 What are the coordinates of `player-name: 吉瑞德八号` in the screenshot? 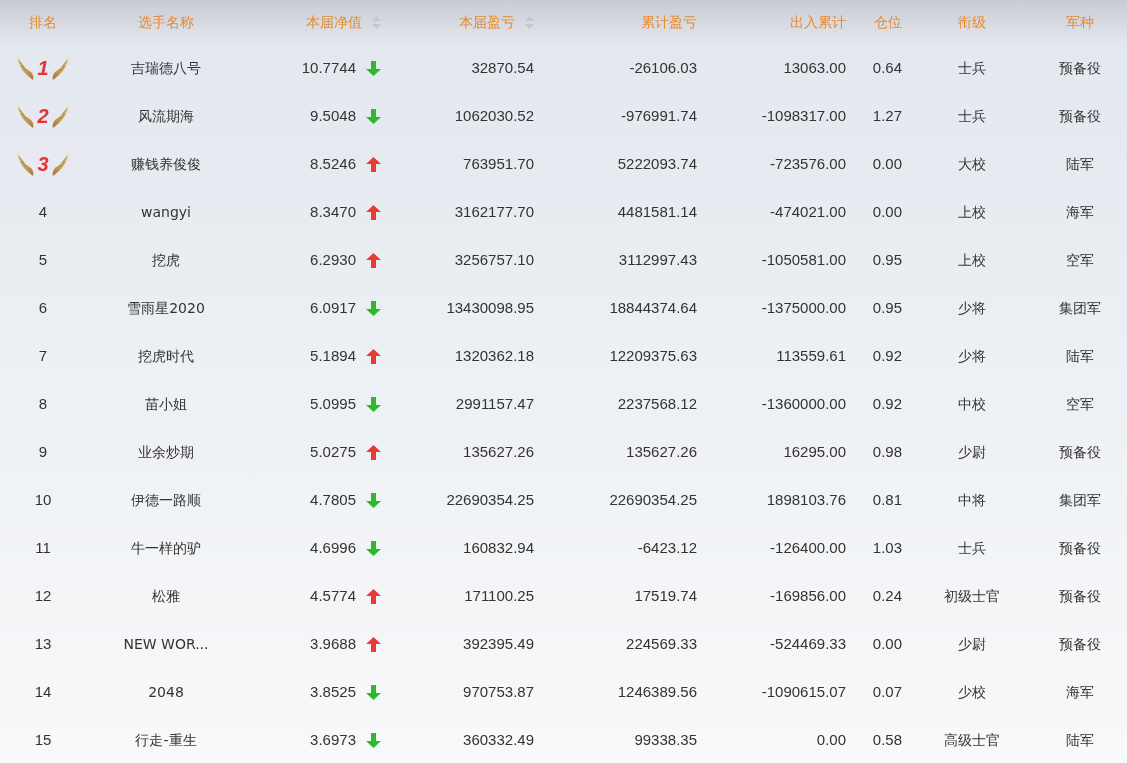 It's located at (166, 68).